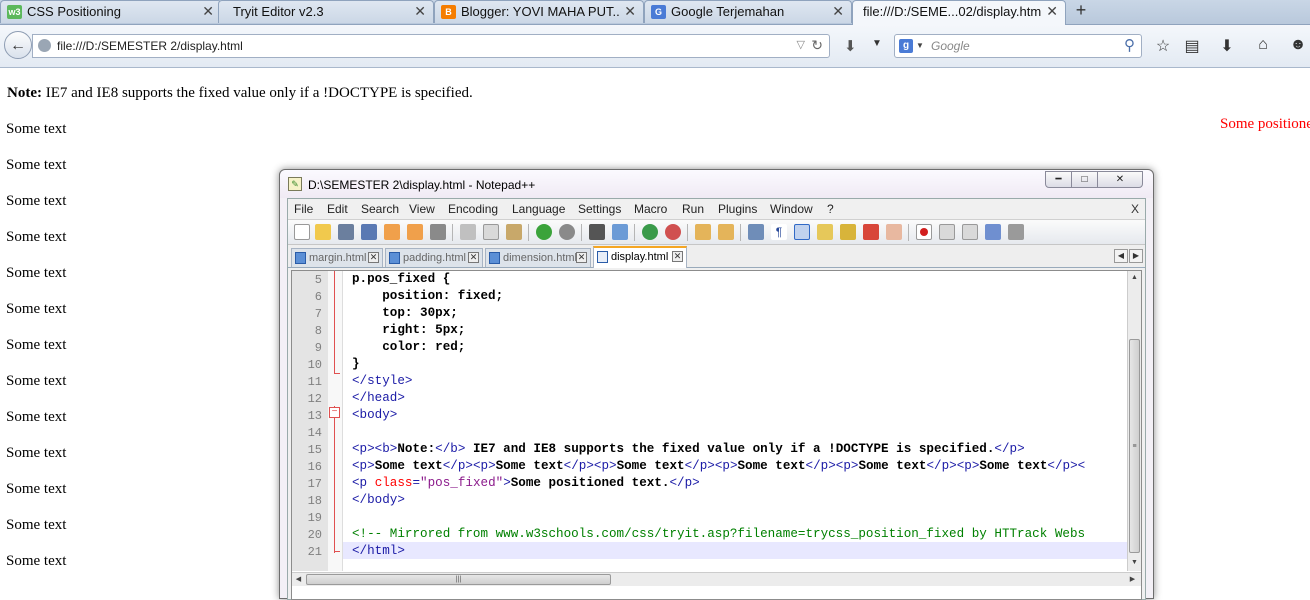  Describe the element at coordinates (1134, 446) in the screenshot. I see `vertical-scroll-thumb: ≡` at that location.